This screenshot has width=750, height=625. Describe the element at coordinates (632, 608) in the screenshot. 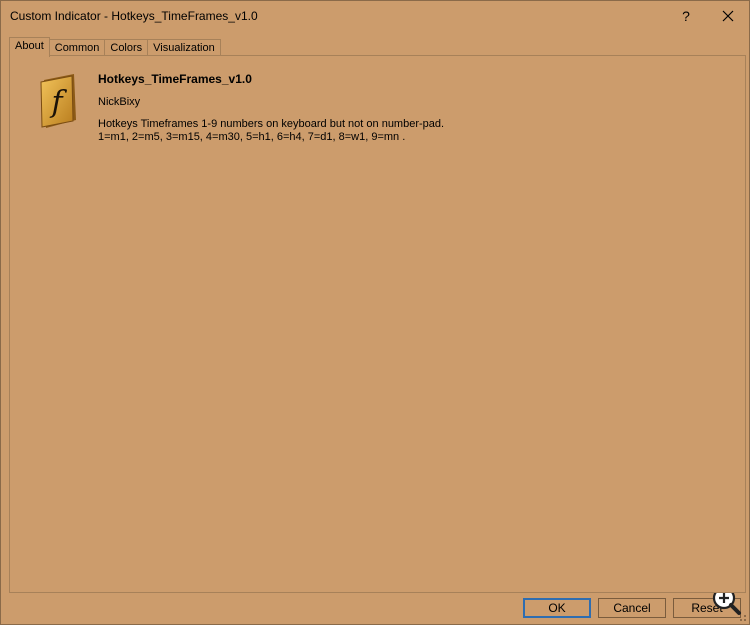

I see `cancel-button: Cancel` at that location.